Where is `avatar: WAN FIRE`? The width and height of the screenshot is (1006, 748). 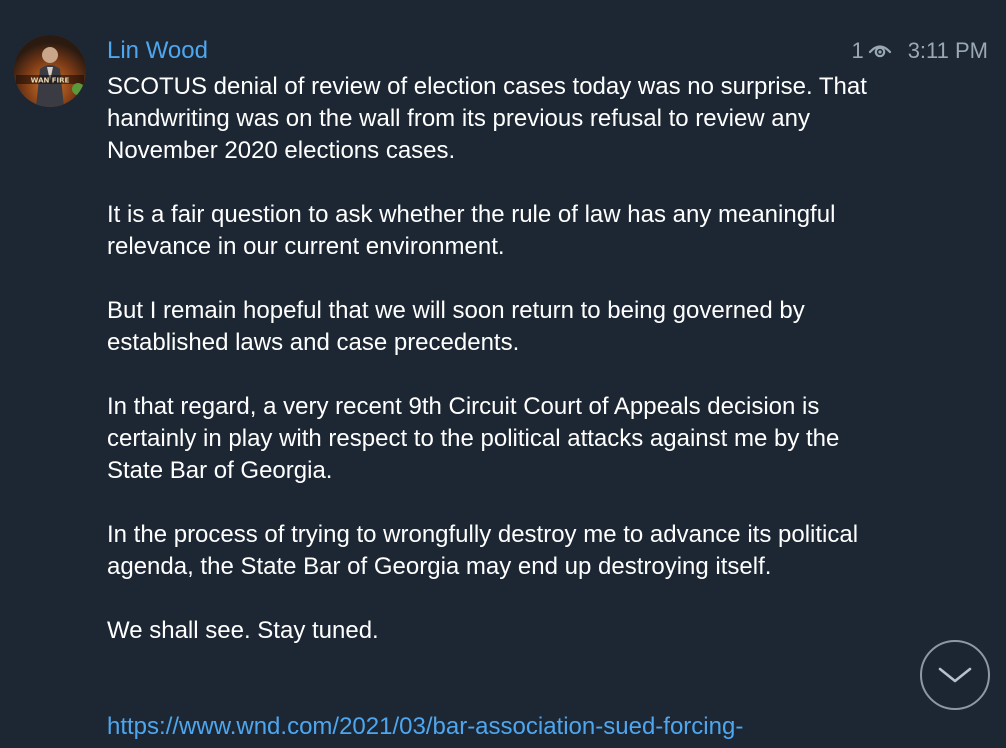 avatar: WAN FIRE is located at coordinates (50, 71).